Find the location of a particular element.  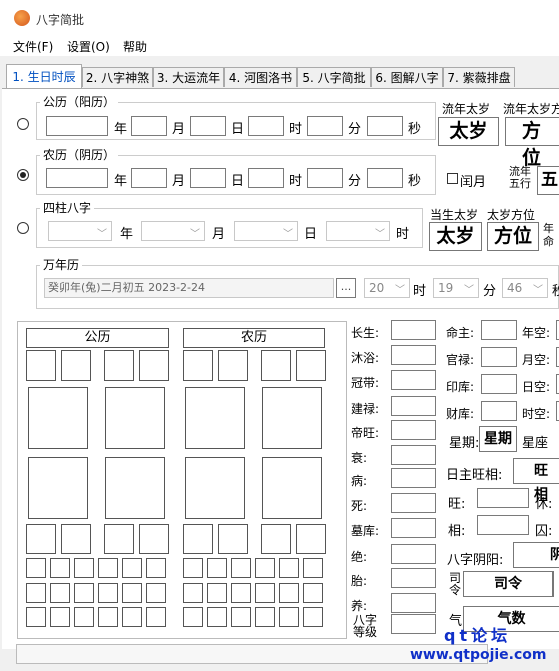

lunar-day-field is located at coordinates (208, 178).